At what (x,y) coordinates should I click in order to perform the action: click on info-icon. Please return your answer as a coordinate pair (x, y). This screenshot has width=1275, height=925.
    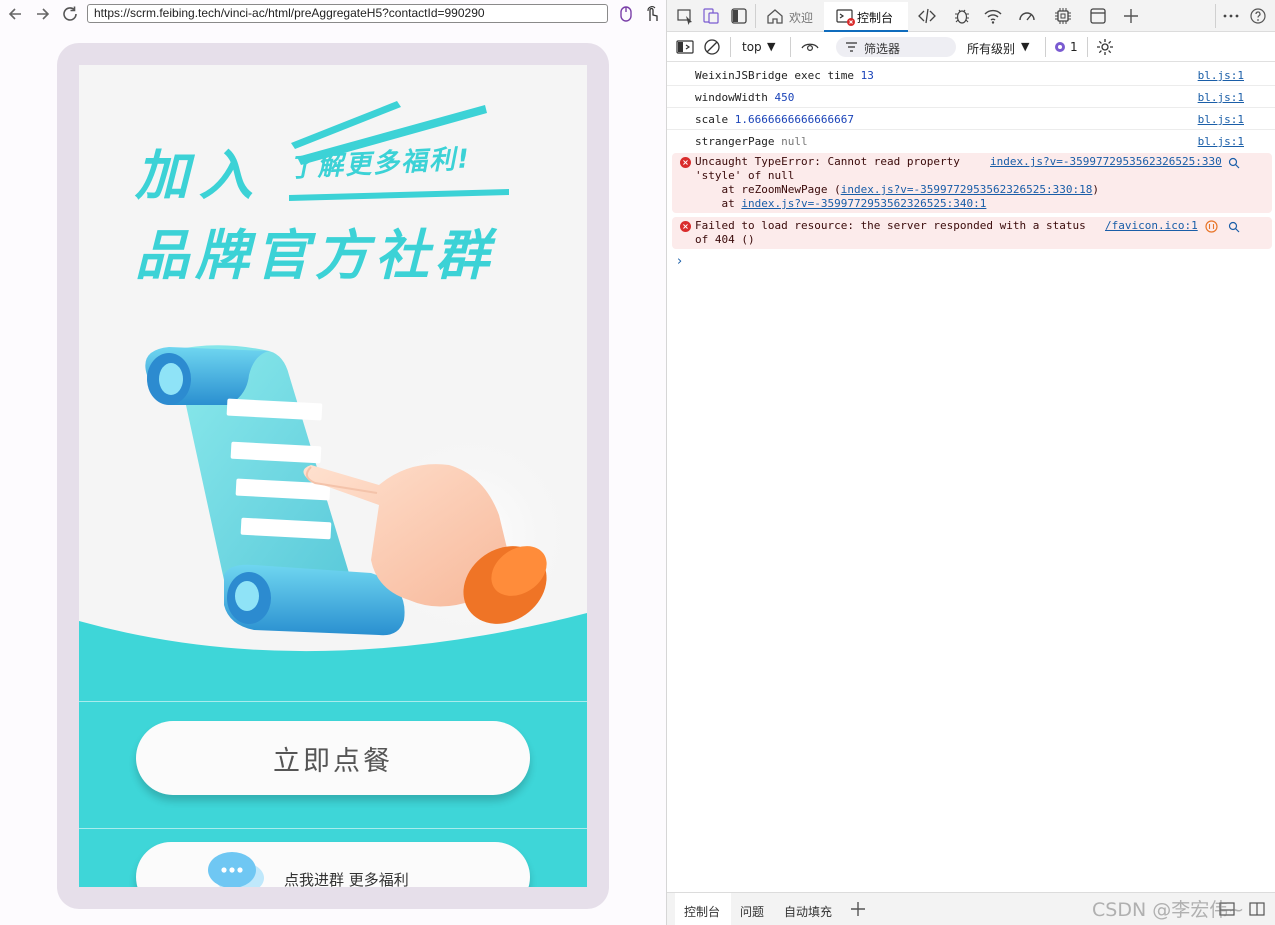
    Looking at the image, I should click on (1211, 226).